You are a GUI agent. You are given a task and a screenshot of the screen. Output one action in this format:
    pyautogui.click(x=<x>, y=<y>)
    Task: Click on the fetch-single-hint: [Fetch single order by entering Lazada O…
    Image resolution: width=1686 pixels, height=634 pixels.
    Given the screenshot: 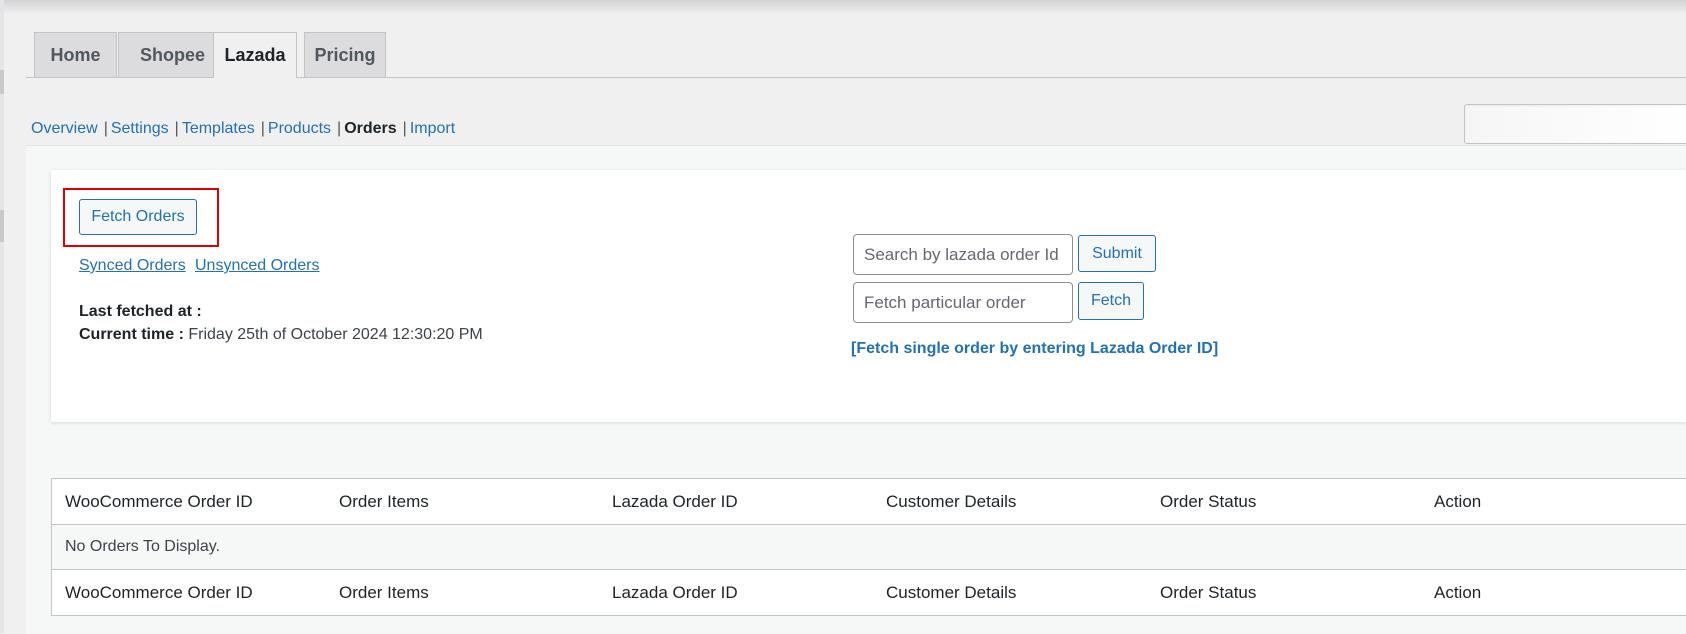 What is the action you would take?
    pyautogui.click(x=1035, y=348)
    